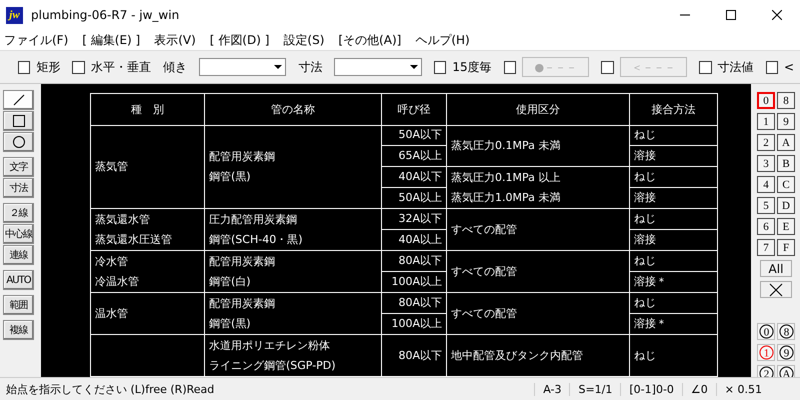  What do you see at coordinates (766, 100) in the screenshot?
I see `layer-button: 0` at bounding box center [766, 100].